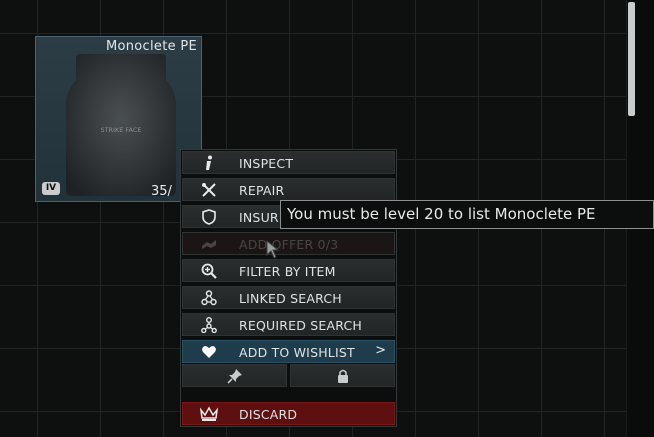 The image size is (654, 437). Describe the element at coordinates (161, 191) in the screenshot. I see `item-durability: 35/` at that location.